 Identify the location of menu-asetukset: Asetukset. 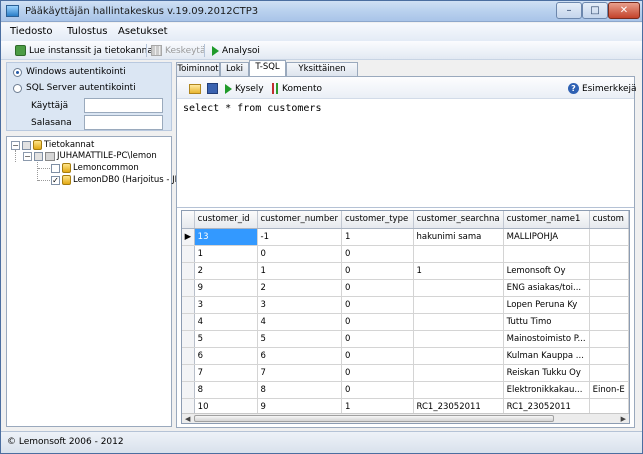
(143, 31).